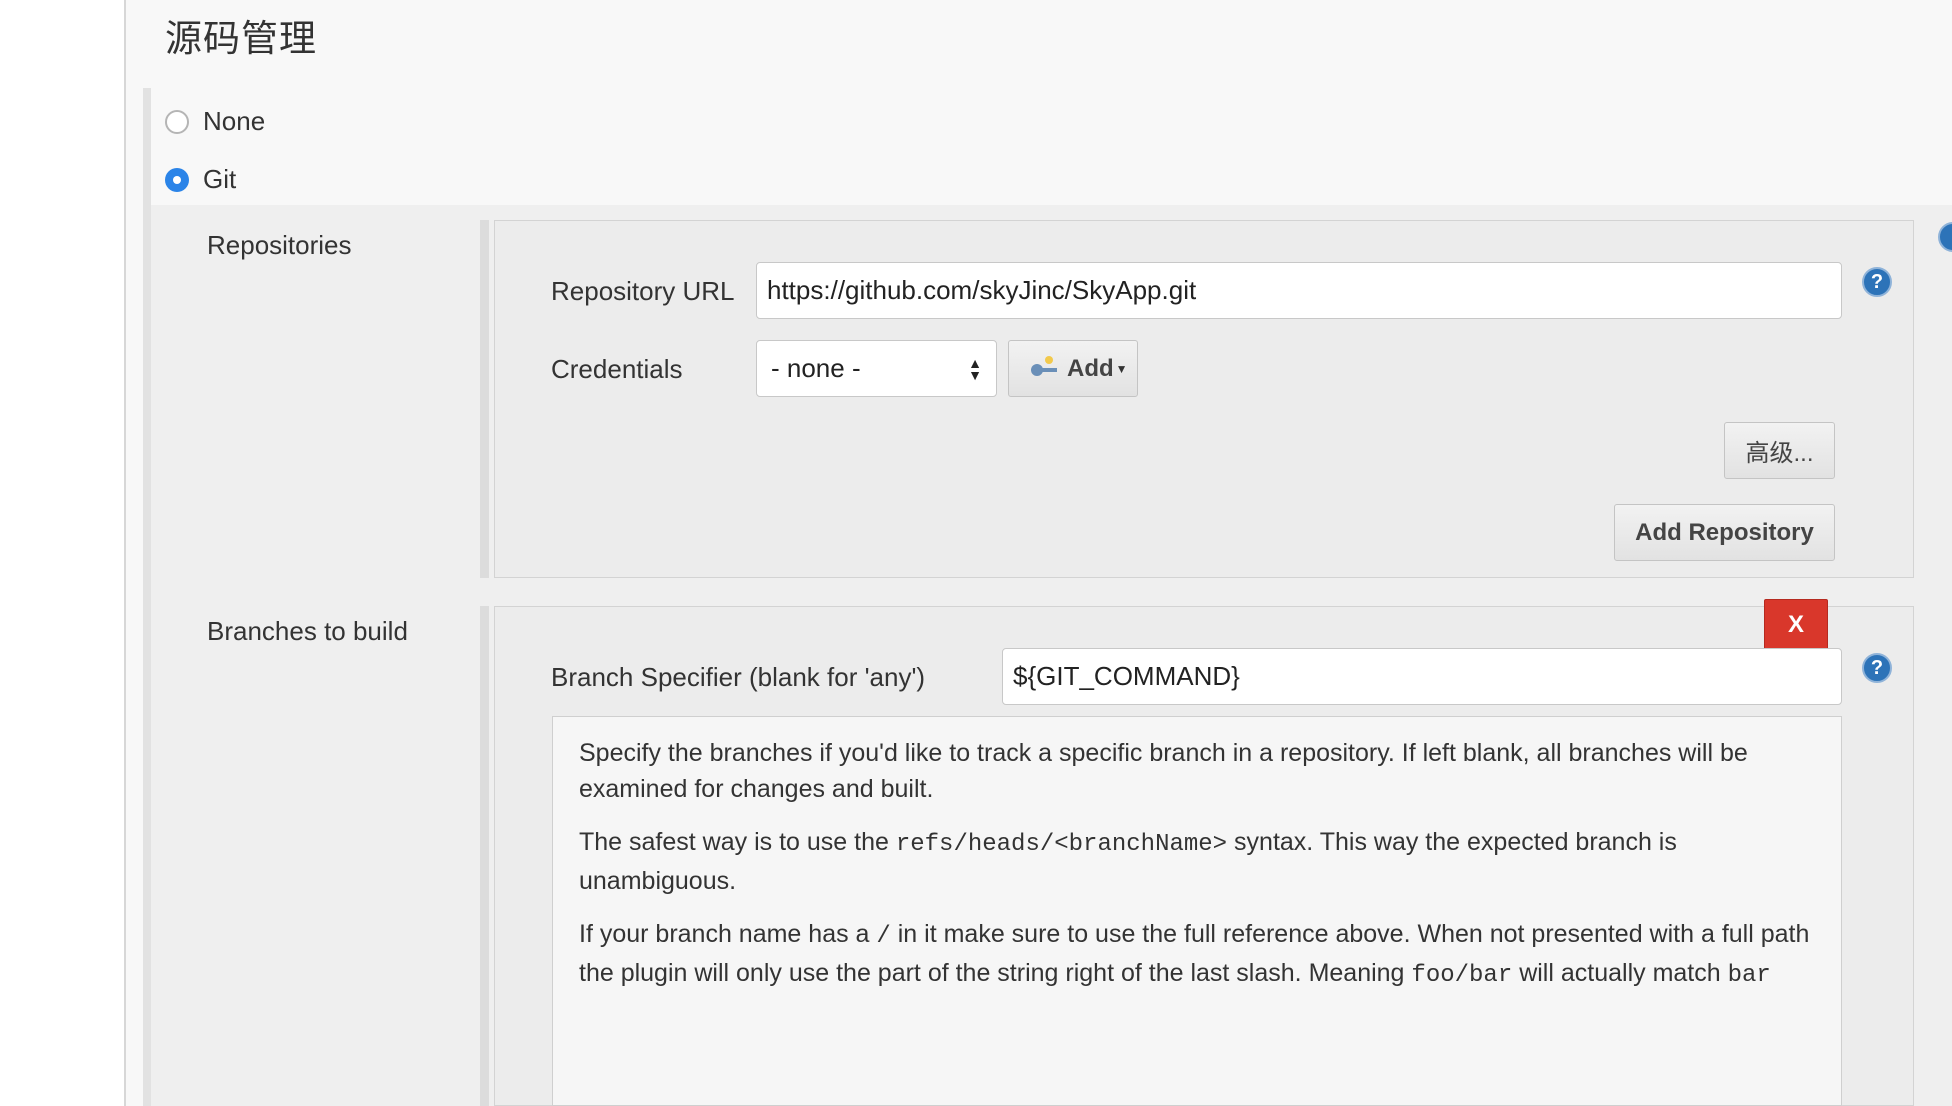  I want to click on radio-none-label: None, so click(234, 121).